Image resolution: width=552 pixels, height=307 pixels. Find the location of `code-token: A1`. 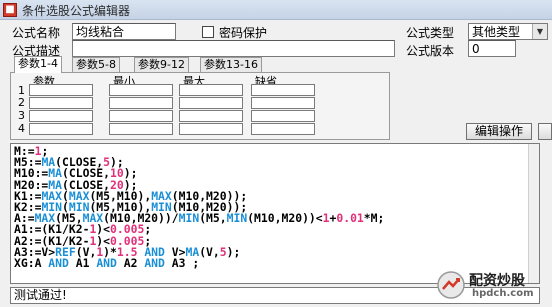

code-token: A1 is located at coordinates (82, 262).